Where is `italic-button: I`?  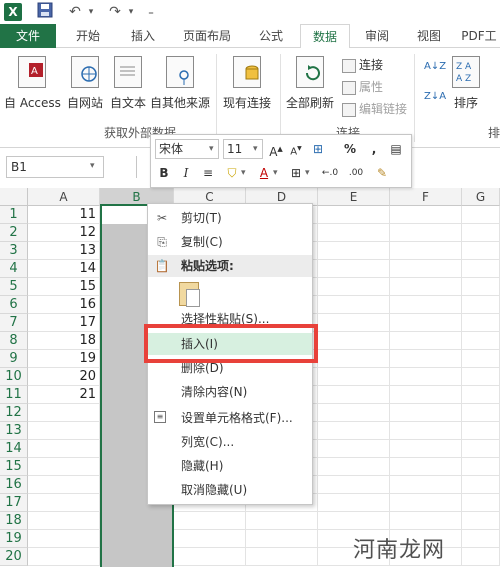
italic-button: I is located at coordinates (186, 173).